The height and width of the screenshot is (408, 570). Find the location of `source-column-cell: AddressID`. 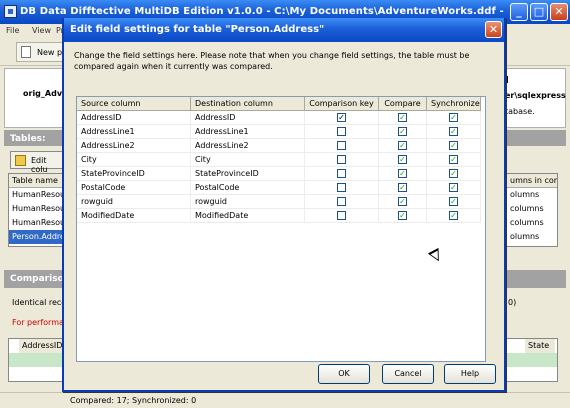

source-column-cell: AddressID is located at coordinates (134, 118).